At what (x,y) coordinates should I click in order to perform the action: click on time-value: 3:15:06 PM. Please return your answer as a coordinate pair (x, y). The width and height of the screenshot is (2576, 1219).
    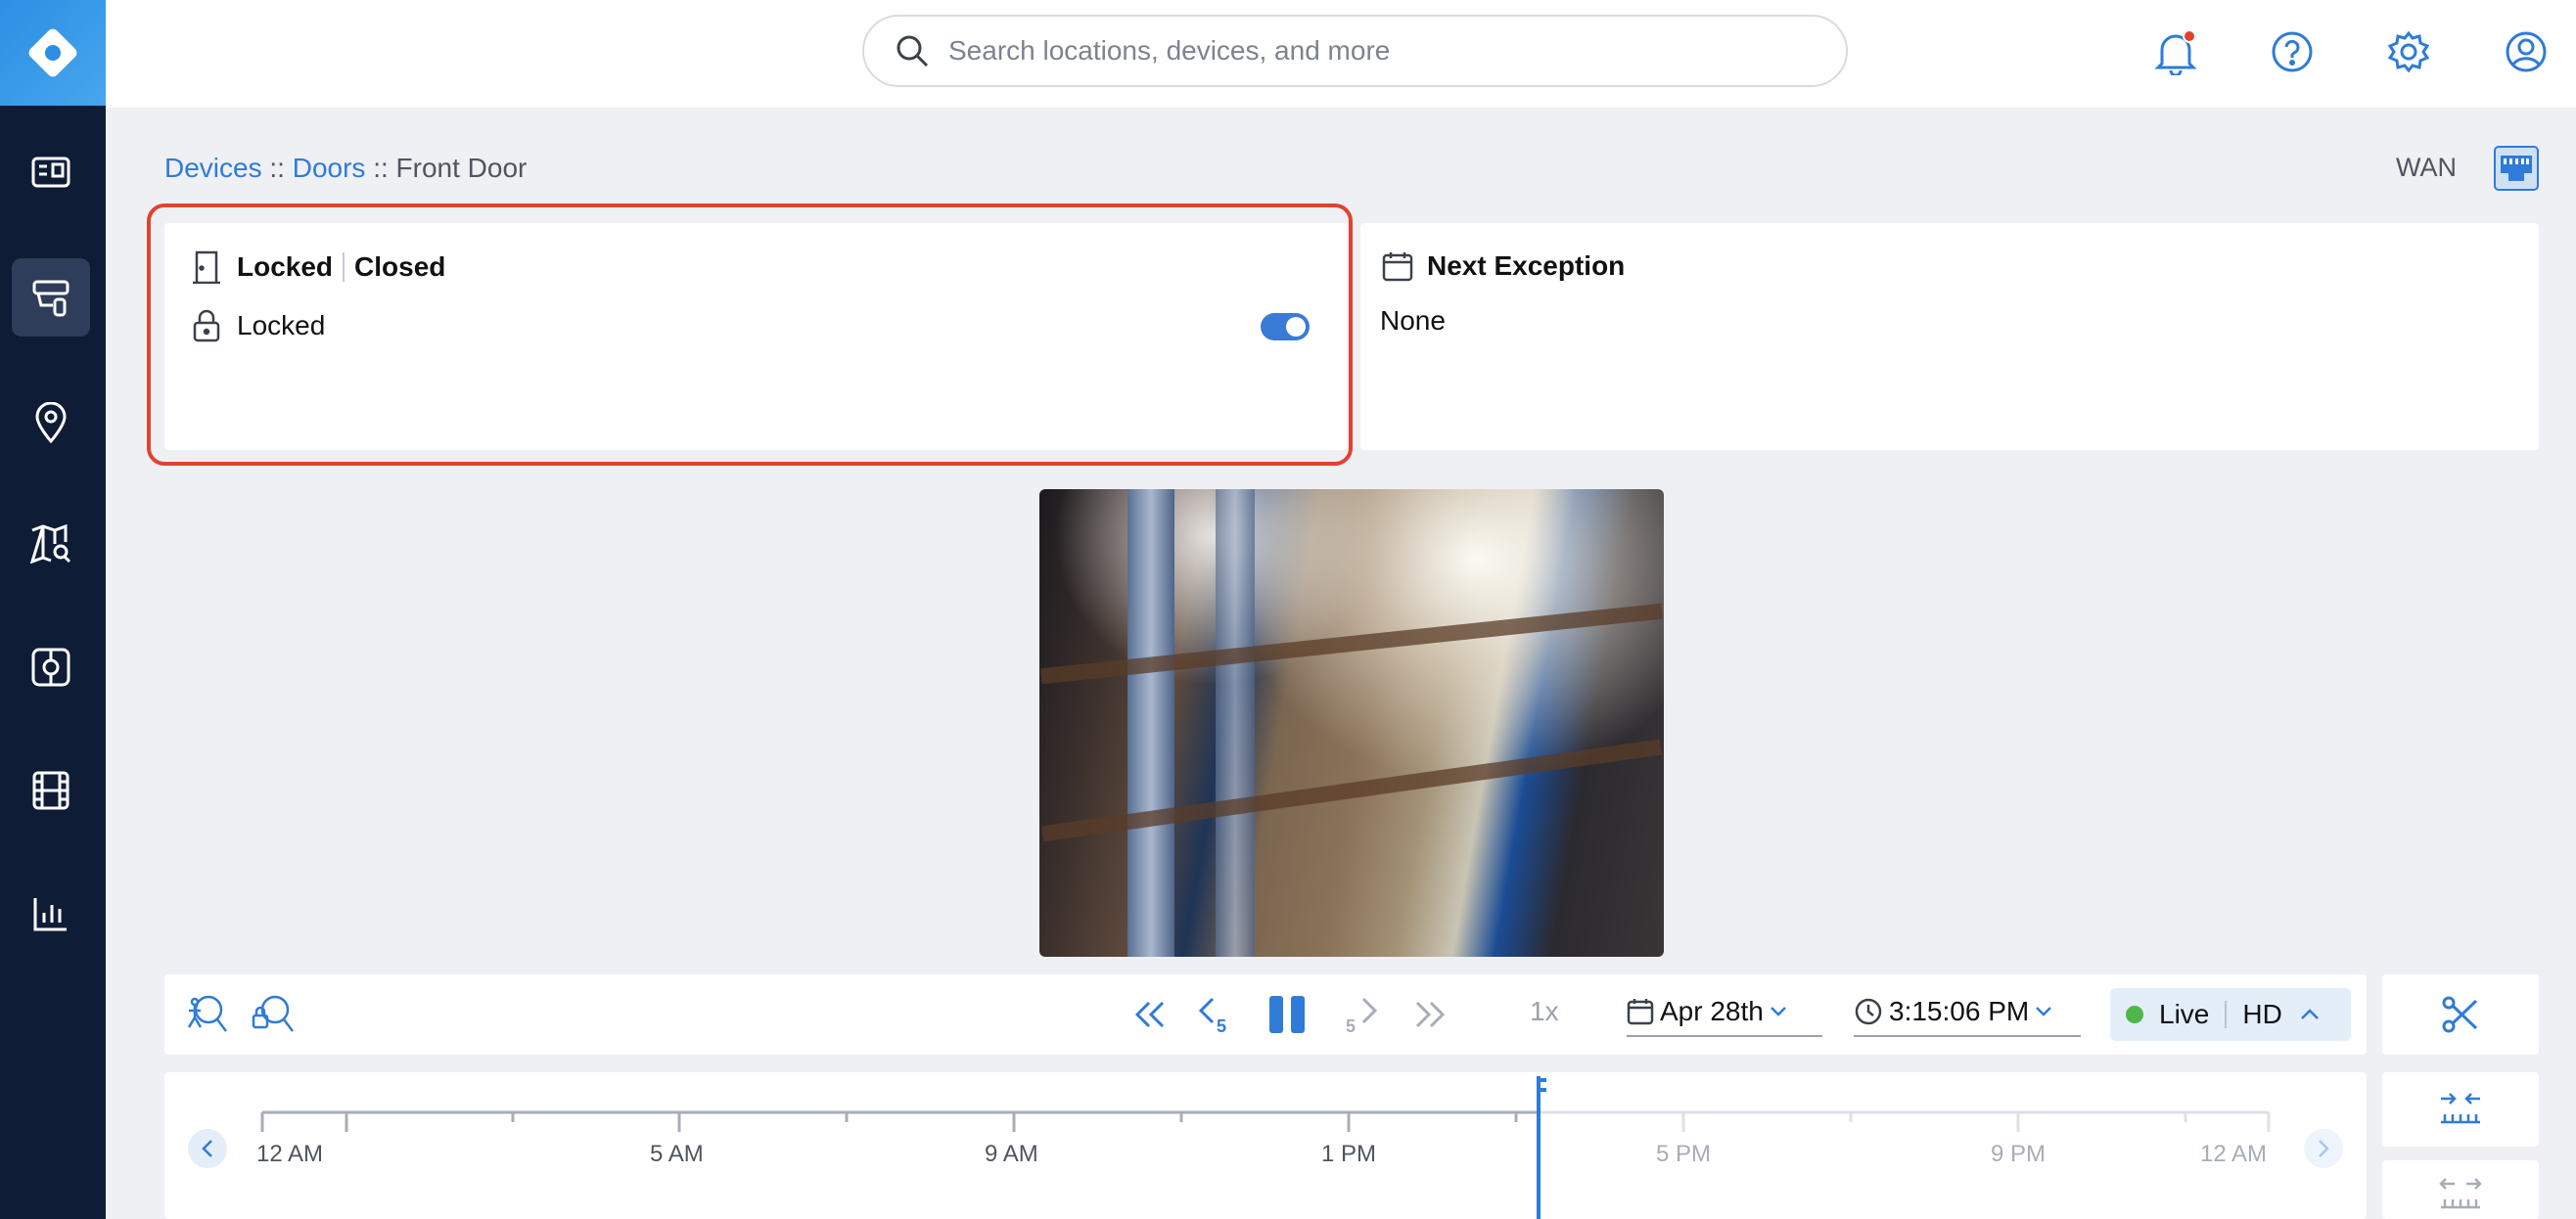
    Looking at the image, I should click on (1960, 1011).